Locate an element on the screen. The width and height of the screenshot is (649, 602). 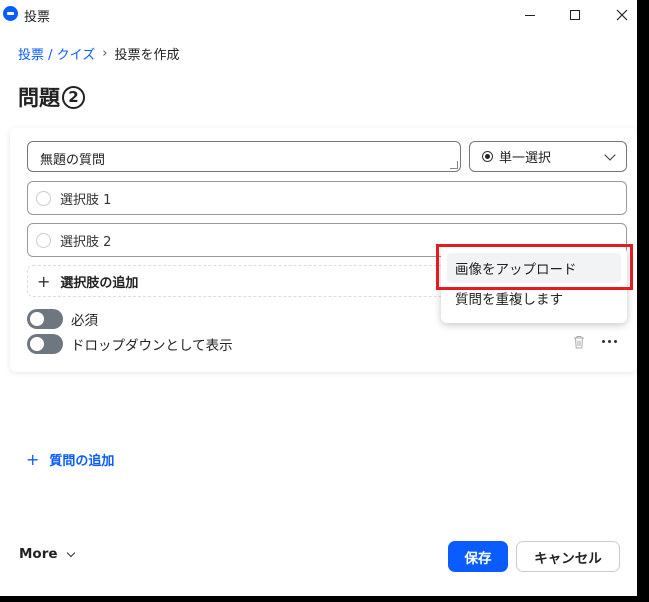
page-title-text: 問題 is located at coordinates (39, 98).